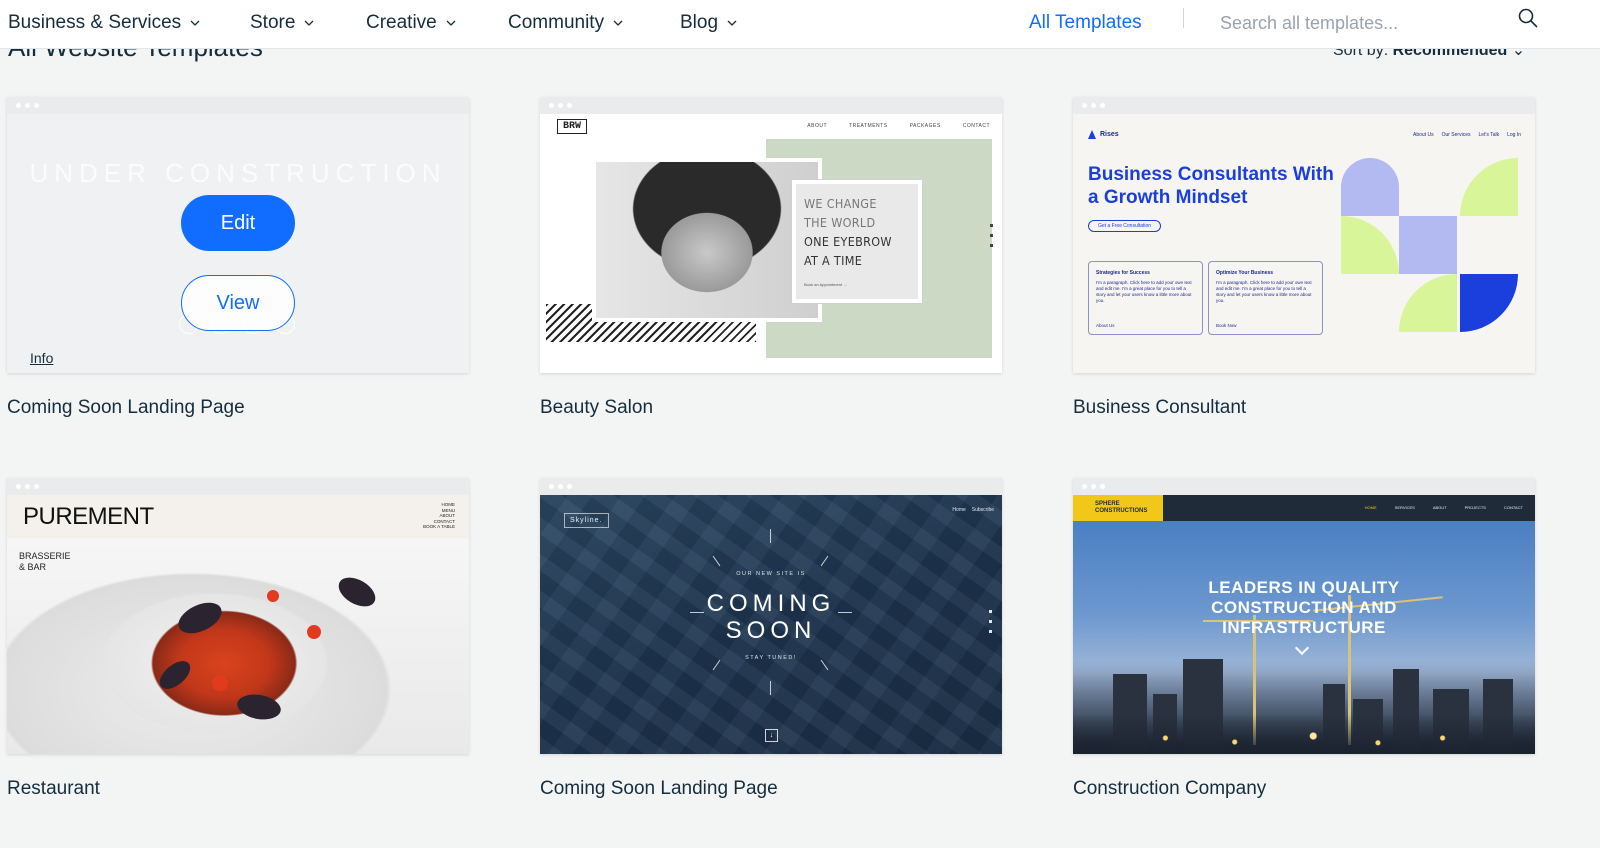 The height and width of the screenshot is (848, 1600). Describe the element at coordinates (1085, 23) in the screenshot. I see `all-templates-link: All Templates` at that location.